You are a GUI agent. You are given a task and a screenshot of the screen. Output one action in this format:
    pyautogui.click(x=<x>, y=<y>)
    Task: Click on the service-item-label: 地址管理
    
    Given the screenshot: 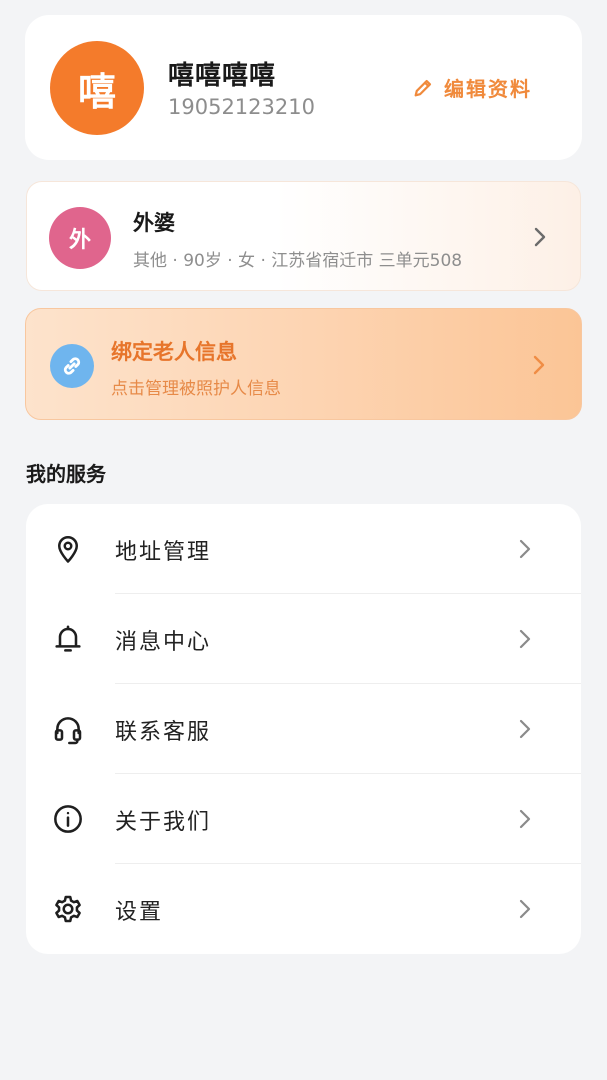 What is the action you would take?
    pyautogui.click(x=163, y=552)
    